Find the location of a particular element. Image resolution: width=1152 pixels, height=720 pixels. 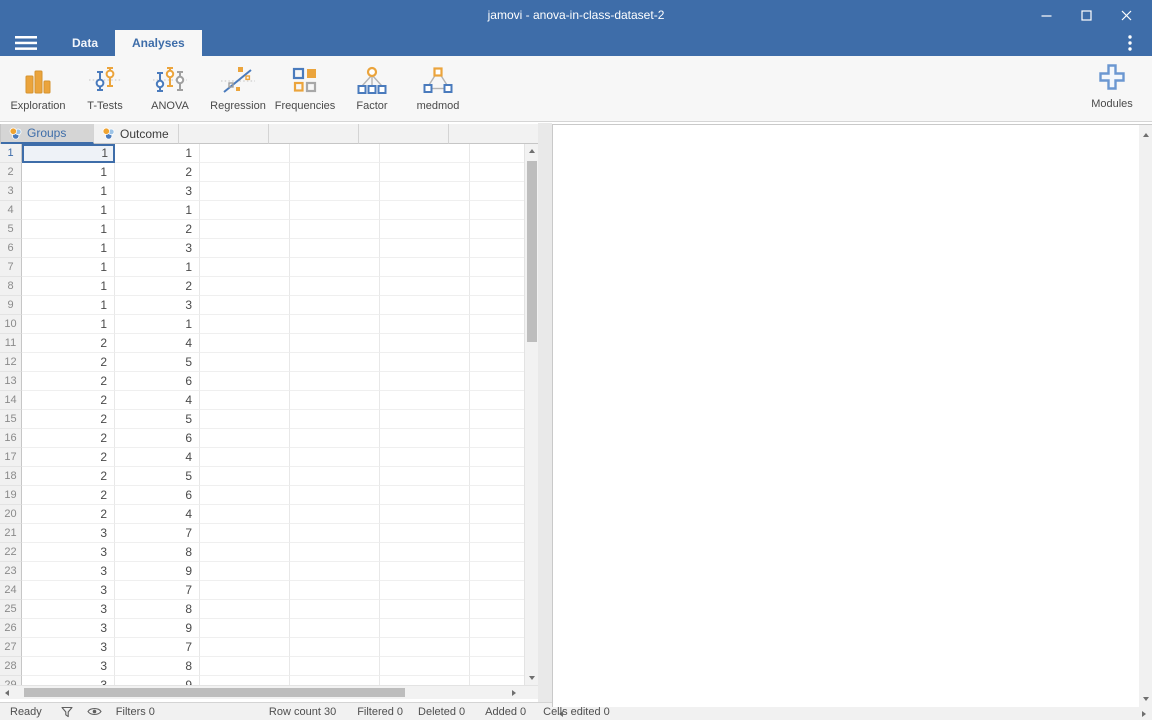

row-number: 27 is located at coordinates (11, 647).